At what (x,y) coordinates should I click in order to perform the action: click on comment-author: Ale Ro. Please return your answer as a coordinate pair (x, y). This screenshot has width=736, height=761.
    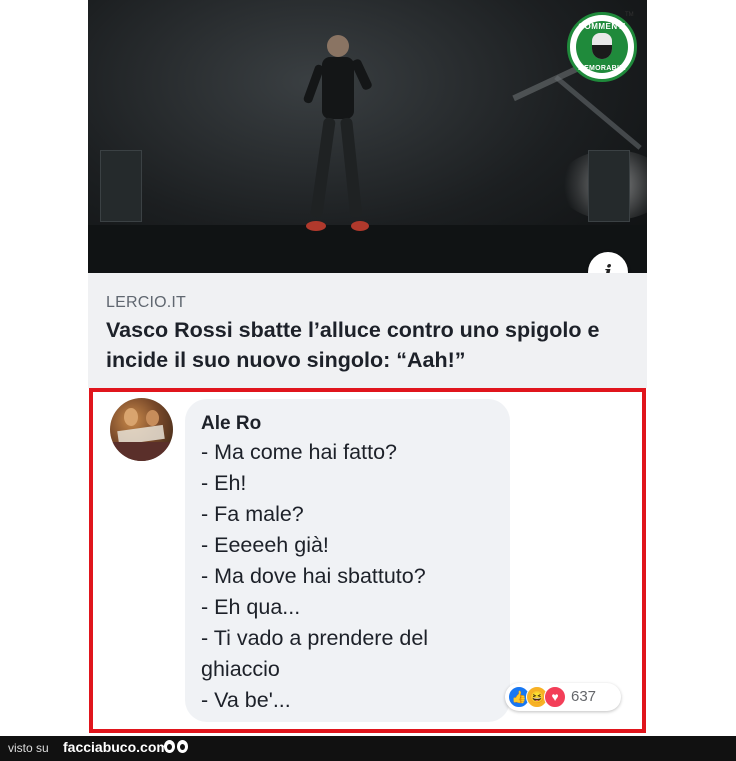
    Looking at the image, I should click on (231, 424).